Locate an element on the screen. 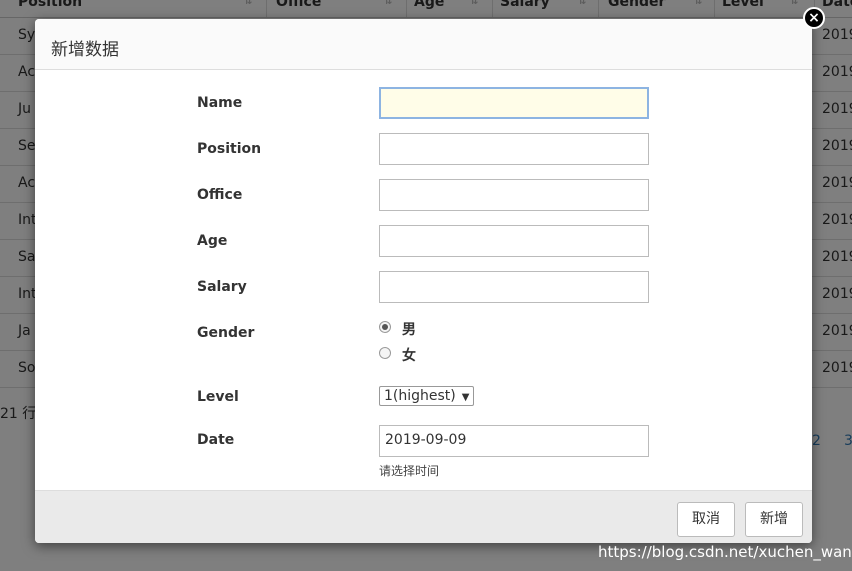  date-field: 2019-09-09 is located at coordinates (514, 441).